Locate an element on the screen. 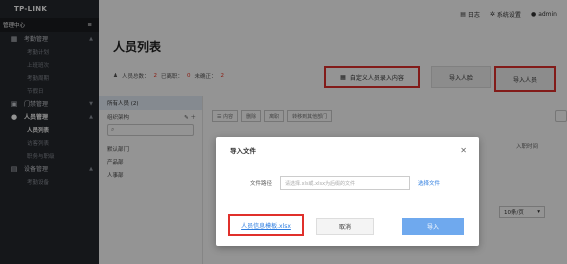 The image size is (567, 264). file-path-row: 文件路径 请选择.xls或.xlsx为后缀的文件 选择文件 is located at coordinates (347, 183).